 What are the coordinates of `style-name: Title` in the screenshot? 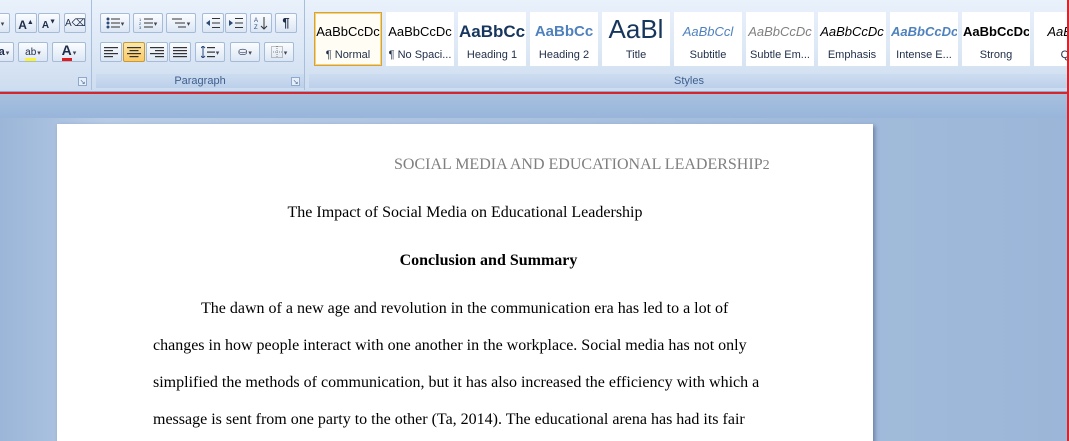 It's located at (636, 55).